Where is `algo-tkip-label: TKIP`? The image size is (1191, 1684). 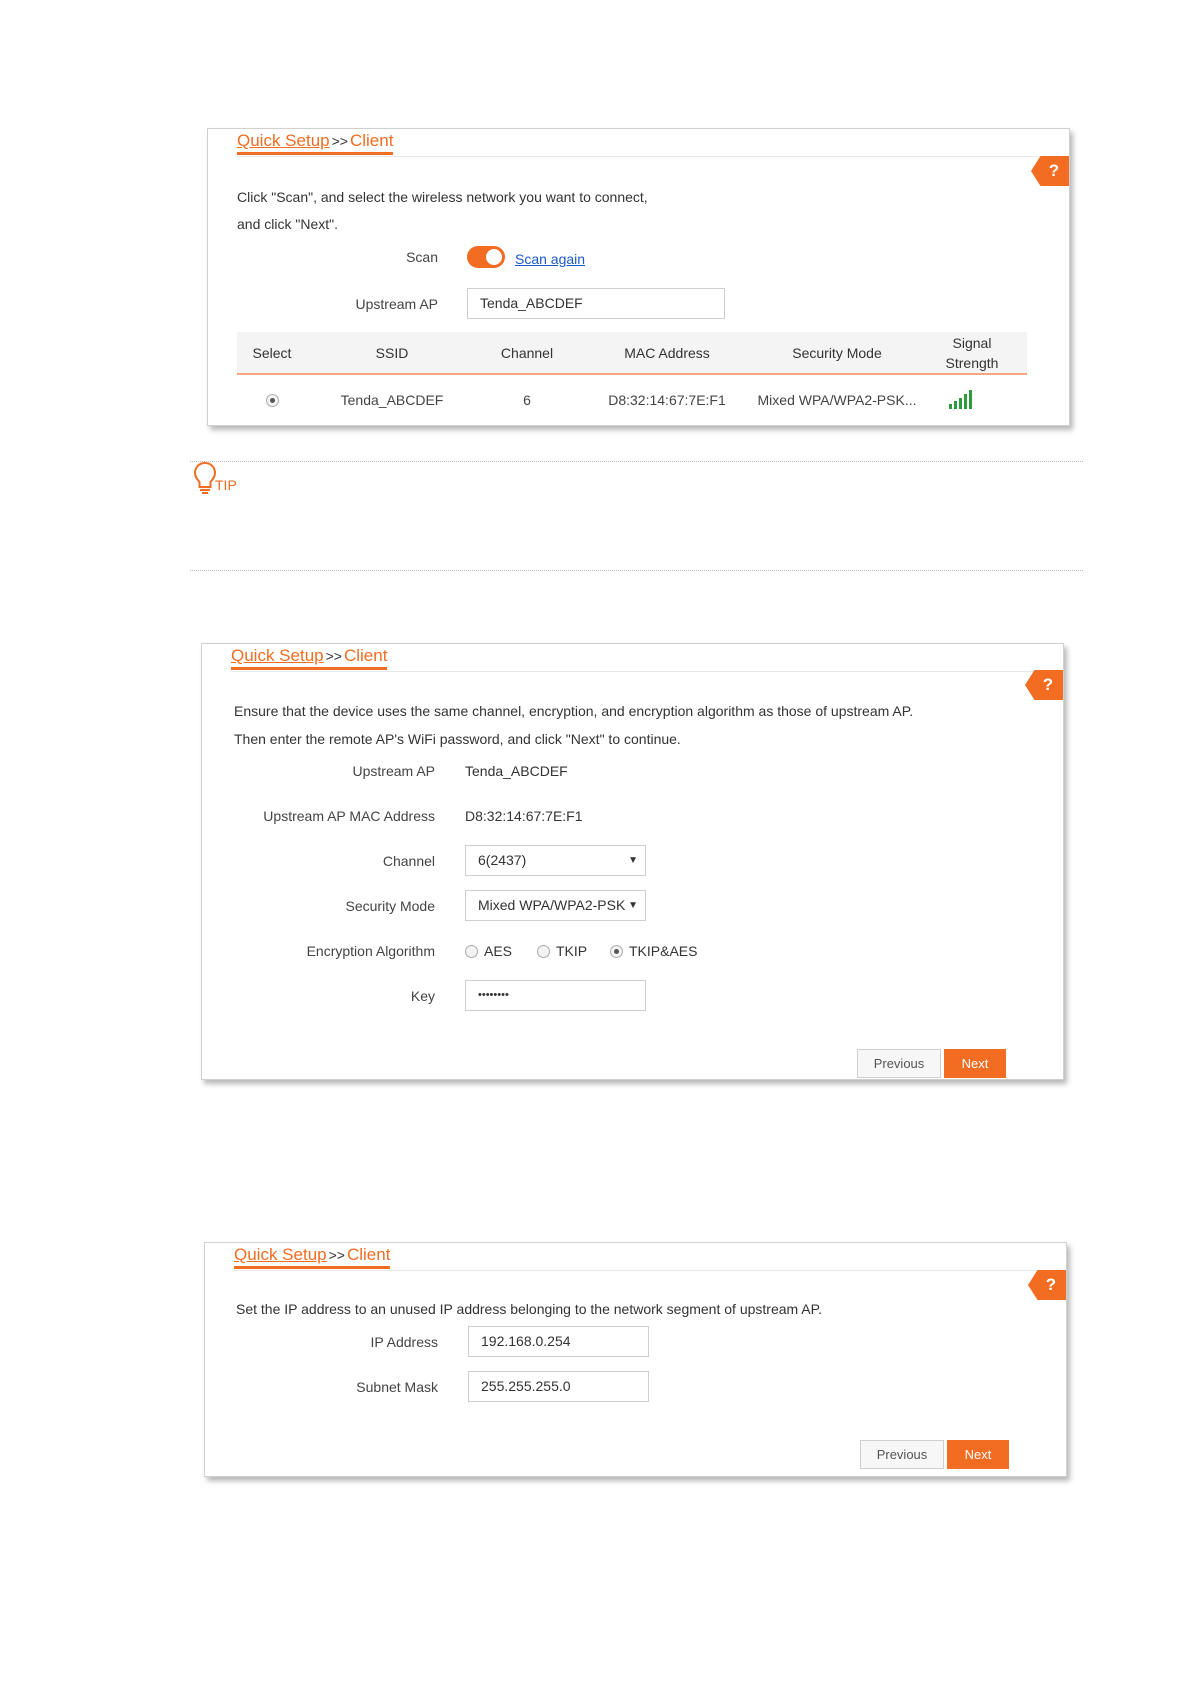
algo-tkip-label: TKIP is located at coordinates (572, 951).